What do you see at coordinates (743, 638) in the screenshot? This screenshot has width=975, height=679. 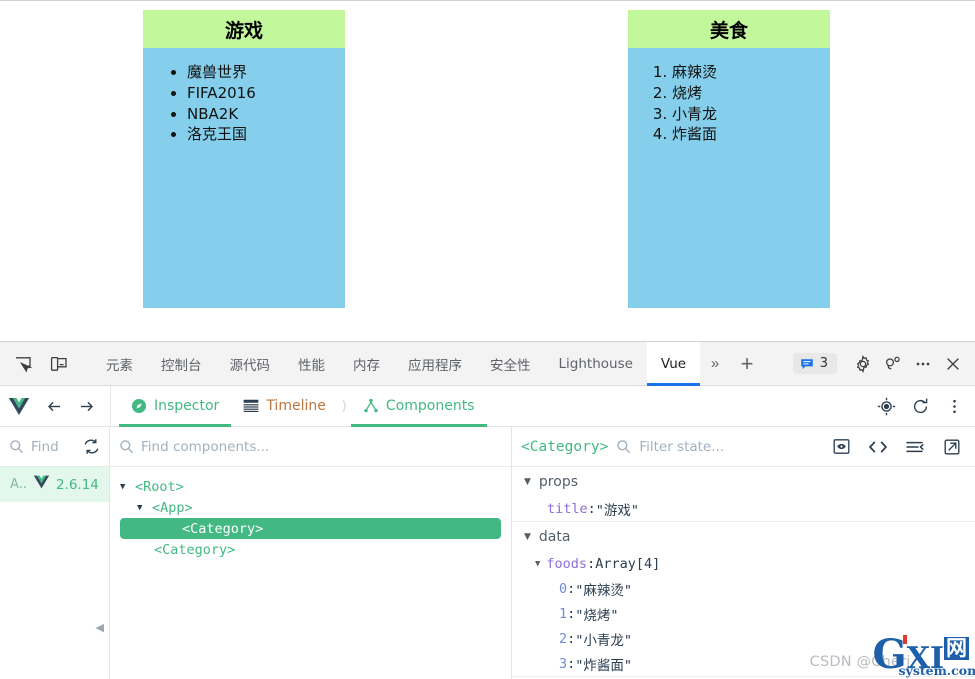 I see `state-row-array-item: 2 : "小青龙"` at bounding box center [743, 638].